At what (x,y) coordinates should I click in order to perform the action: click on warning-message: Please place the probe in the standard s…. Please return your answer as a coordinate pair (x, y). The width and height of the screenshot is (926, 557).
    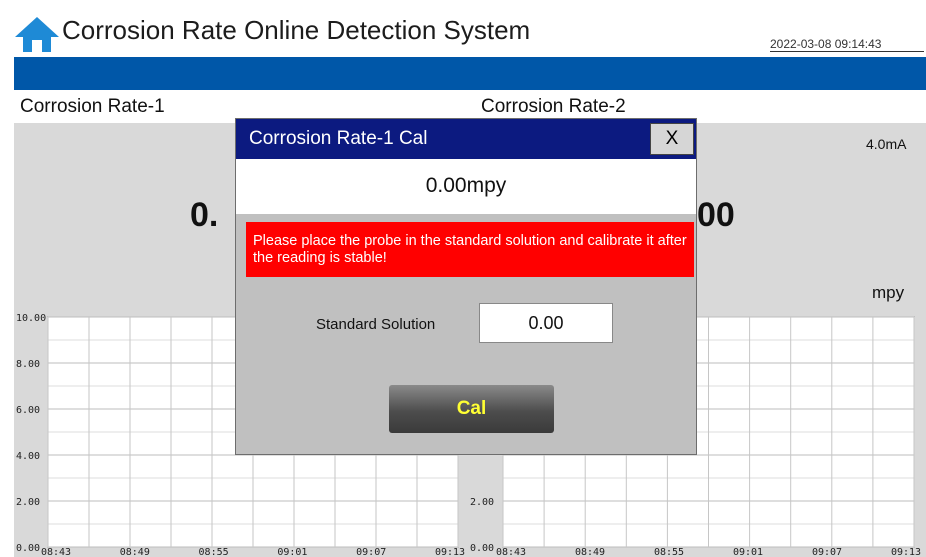
    Looking at the image, I should click on (470, 249).